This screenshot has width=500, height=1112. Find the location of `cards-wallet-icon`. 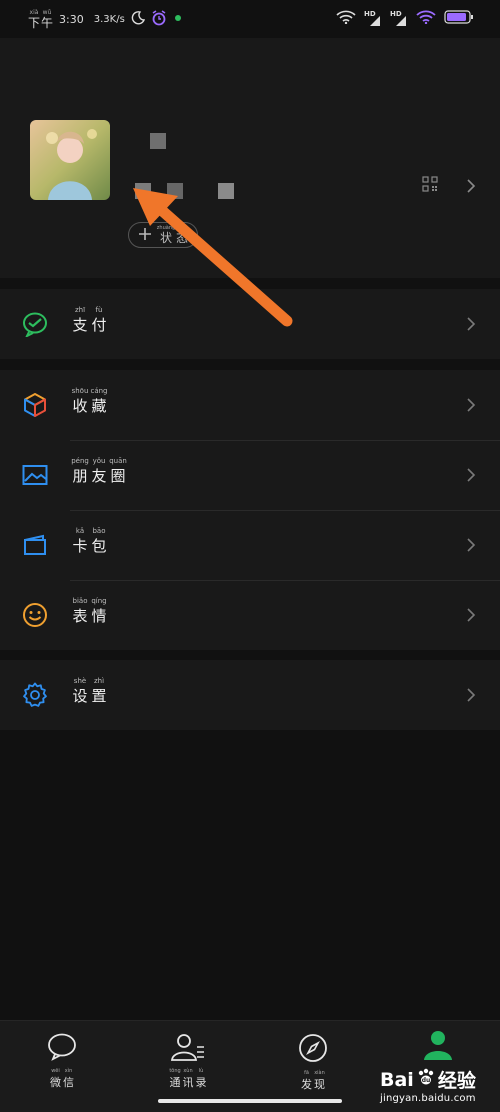

cards-wallet-icon is located at coordinates (35, 545).